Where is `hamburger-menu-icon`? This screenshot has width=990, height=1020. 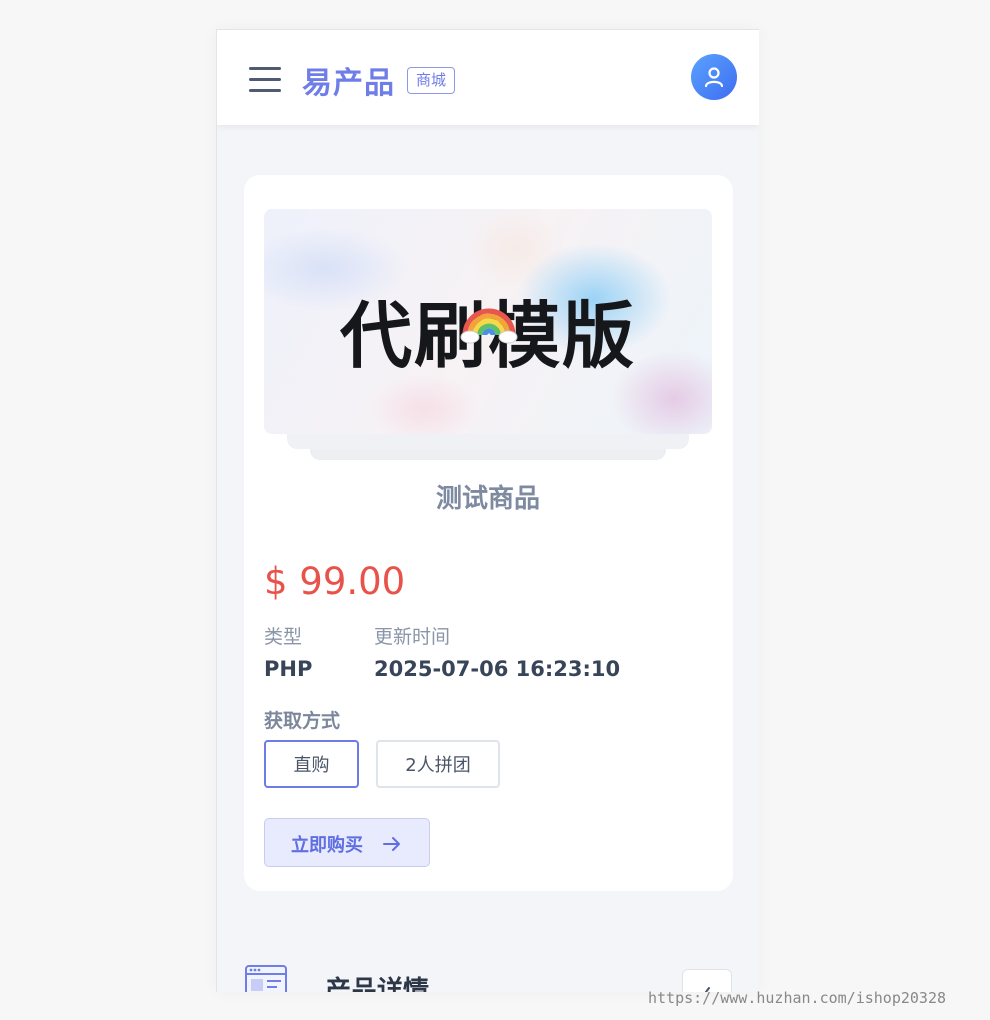
hamburger-menu-icon is located at coordinates (265, 80).